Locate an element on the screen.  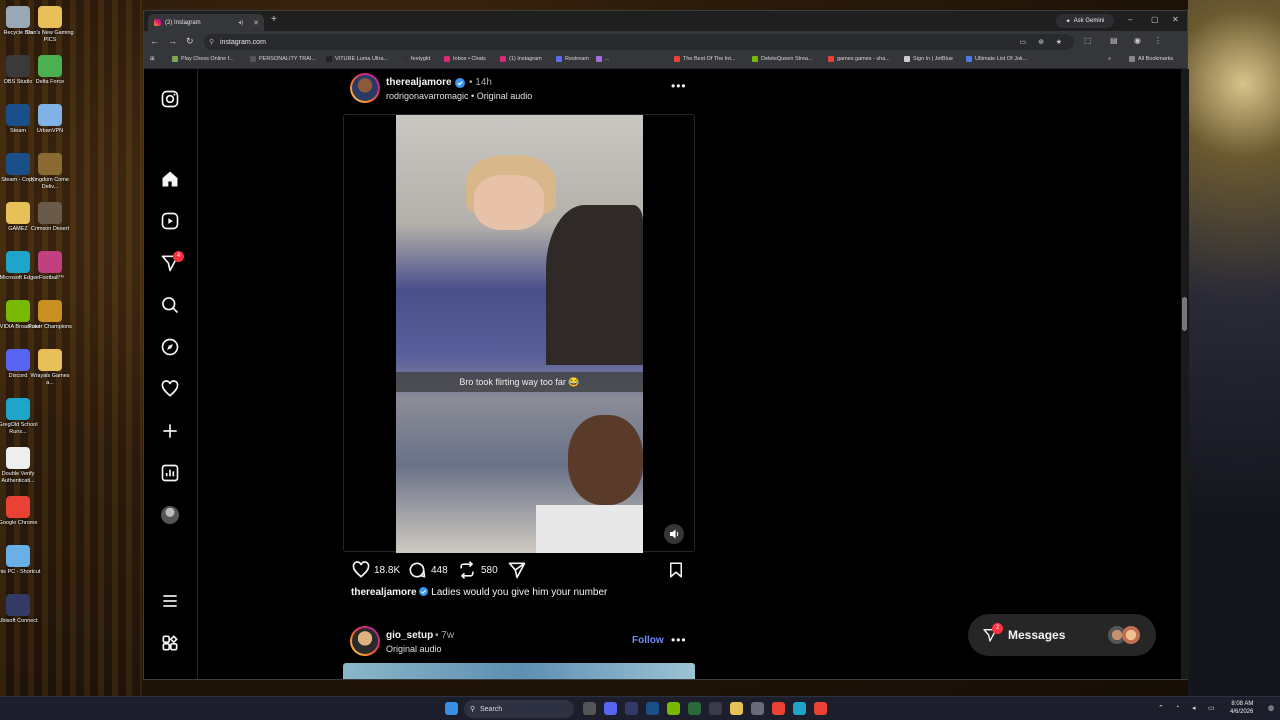
video-frame: Bro took flirting way too far 😂 is located at coordinates (519, 334).